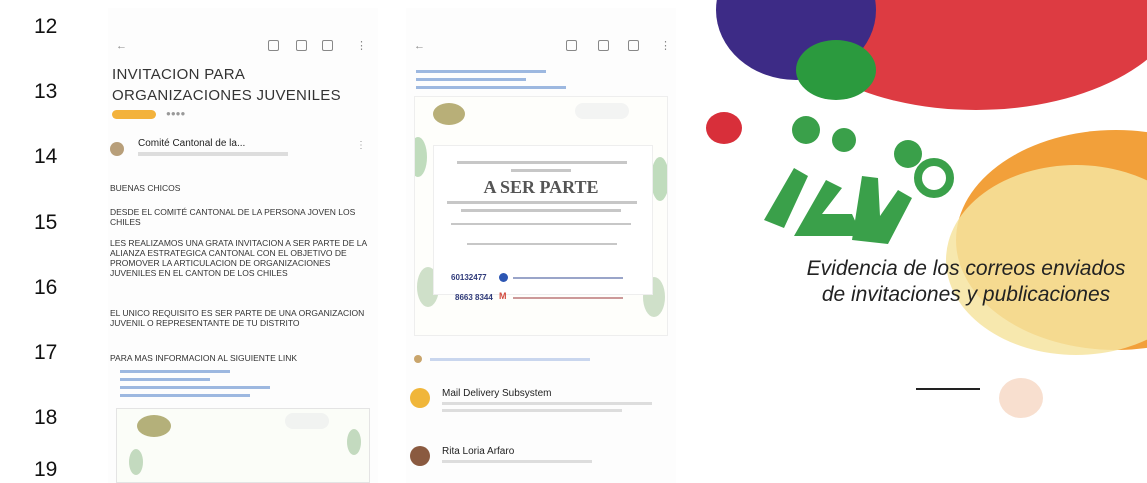 This screenshot has width=1147, height=483. I want to click on flyer-title: A SER PARTE, so click(541, 187).